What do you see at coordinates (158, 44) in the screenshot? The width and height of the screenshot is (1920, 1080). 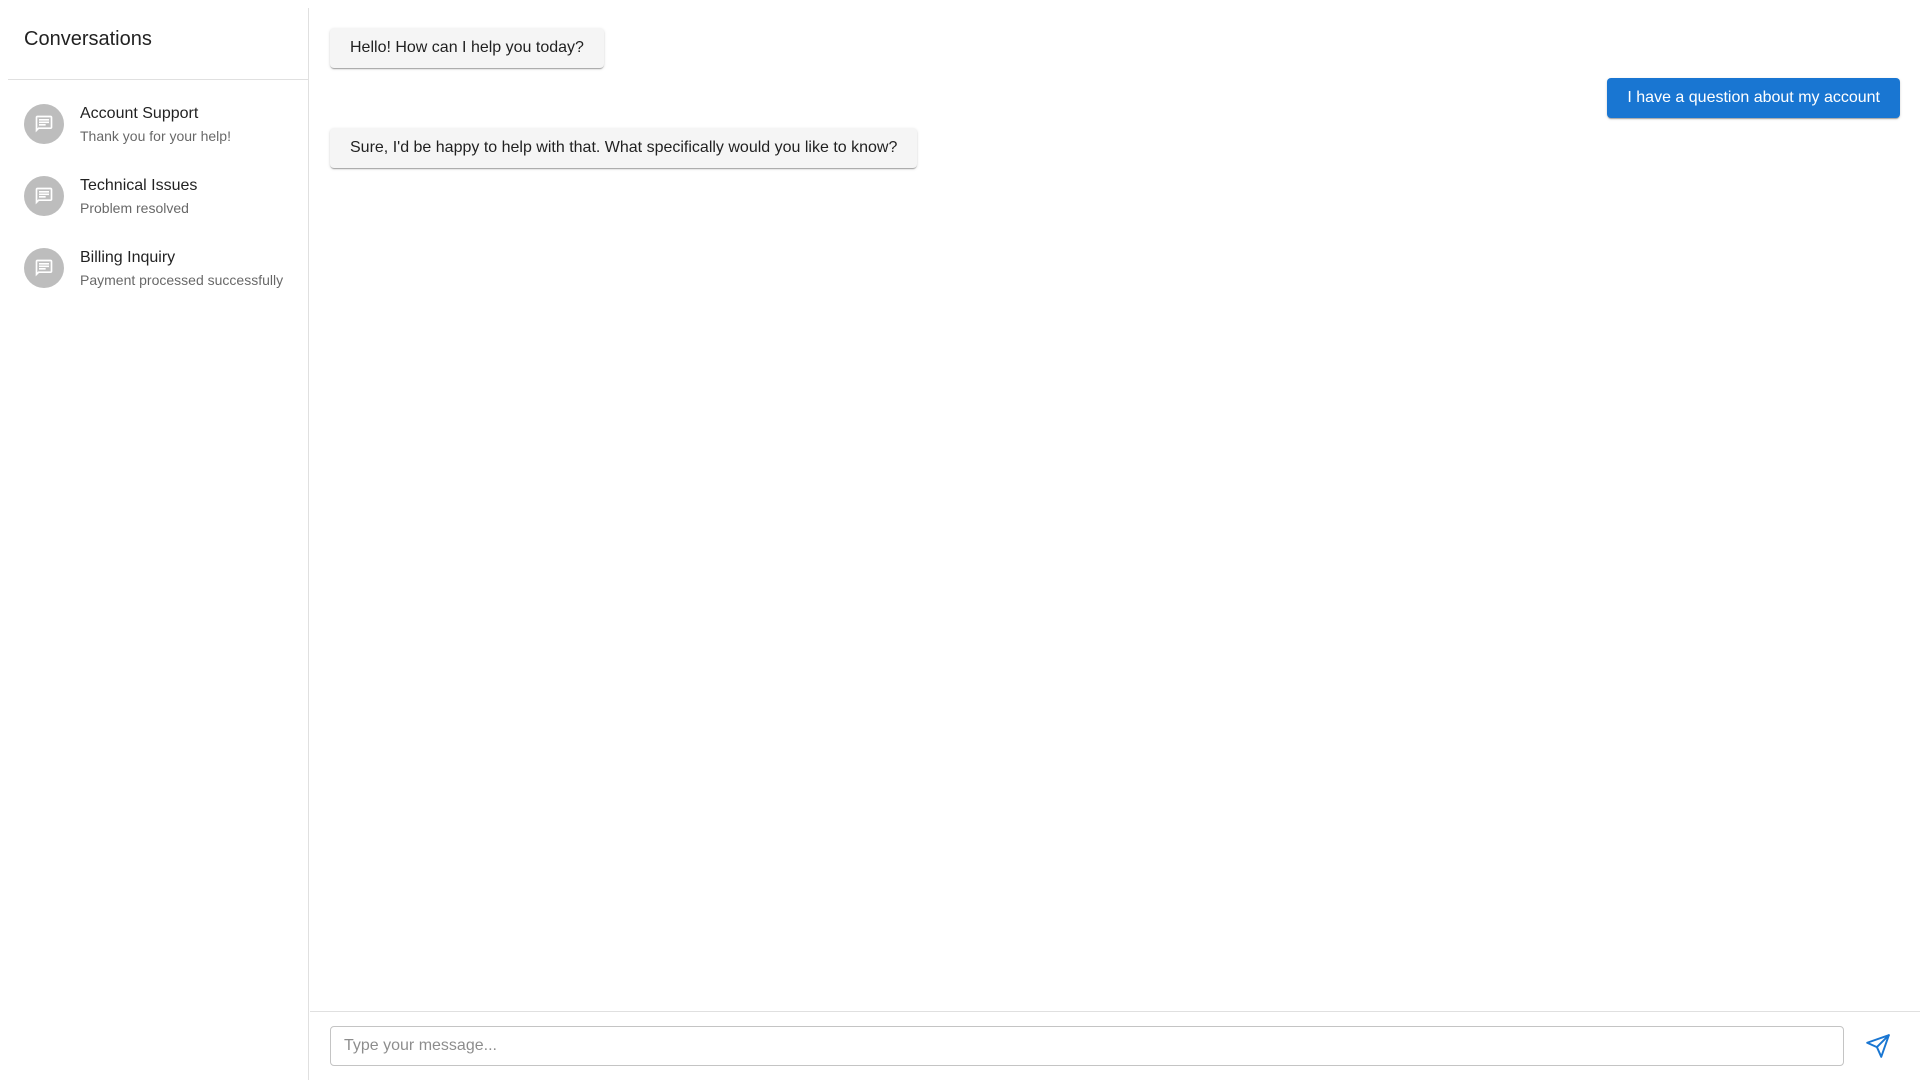 I see `sidebar-title: Conversations` at bounding box center [158, 44].